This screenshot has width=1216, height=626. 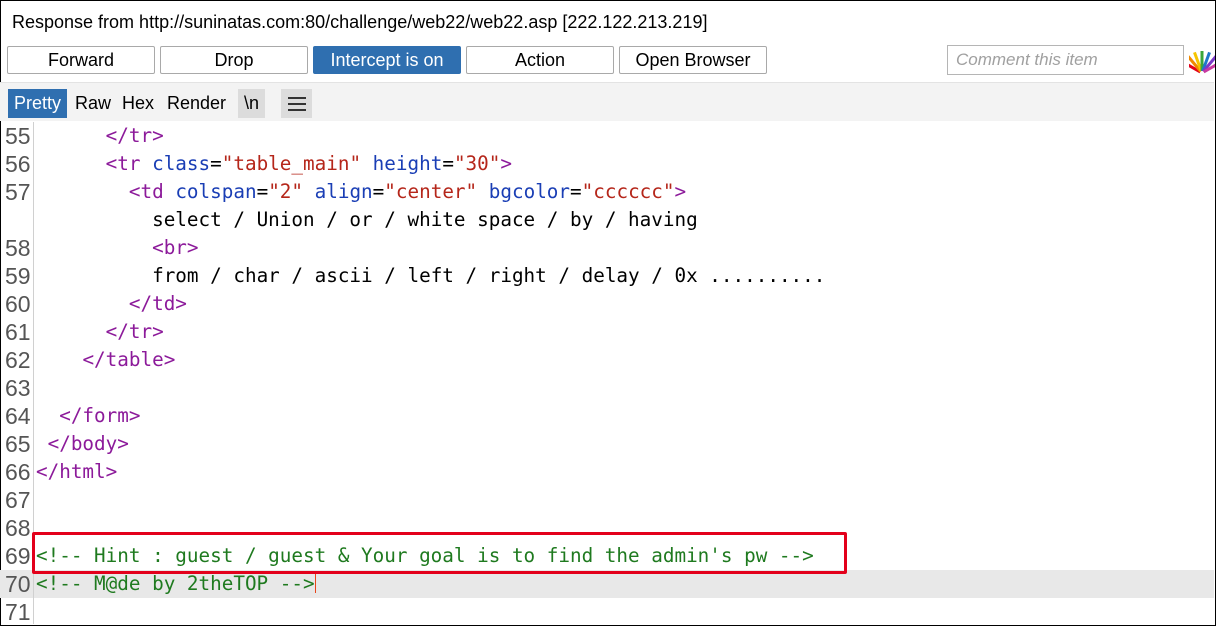 What do you see at coordinates (18, 444) in the screenshot?
I see `line-number: 65` at bounding box center [18, 444].